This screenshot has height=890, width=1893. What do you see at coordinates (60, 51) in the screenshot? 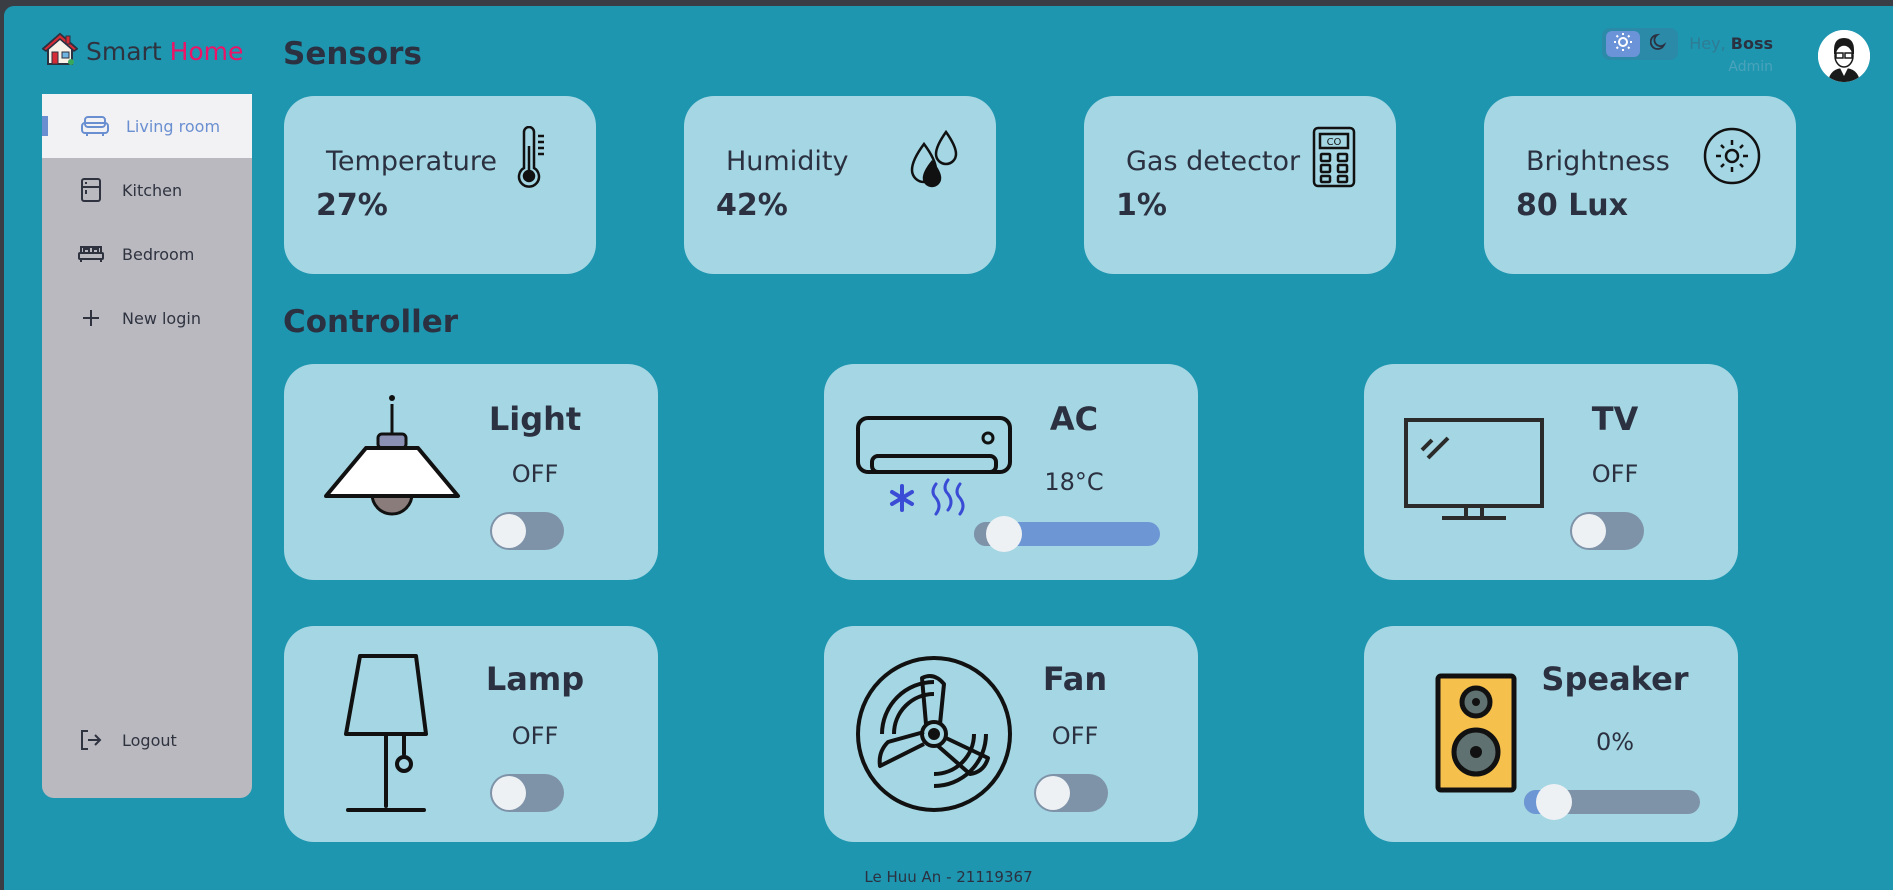
I see `house-icon` at bounding box center [60, 51].